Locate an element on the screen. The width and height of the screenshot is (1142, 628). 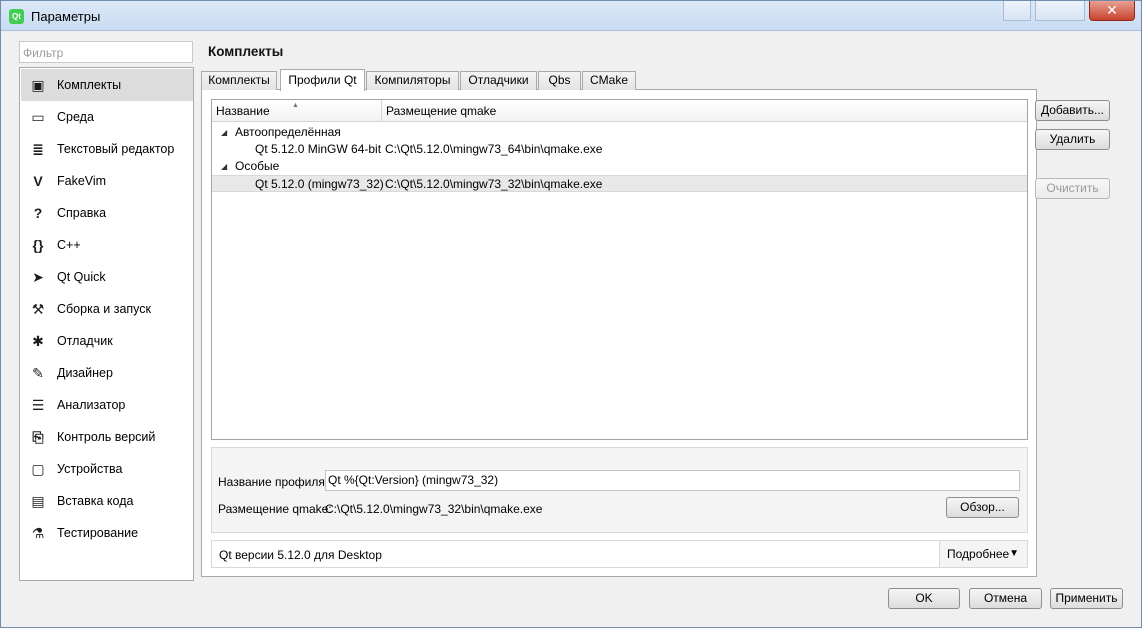
tab: Комплекты is located at coordinates (239, 80).